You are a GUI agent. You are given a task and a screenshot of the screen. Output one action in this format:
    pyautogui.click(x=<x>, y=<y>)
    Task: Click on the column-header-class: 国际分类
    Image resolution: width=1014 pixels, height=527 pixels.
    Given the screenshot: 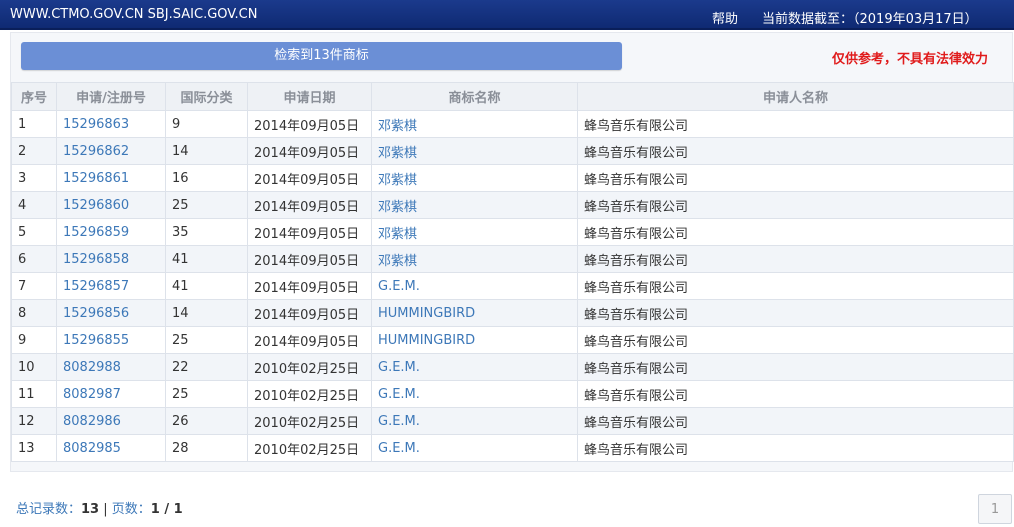 What is the action you would take?
    pyautogui.click(x=206, y=96)
    